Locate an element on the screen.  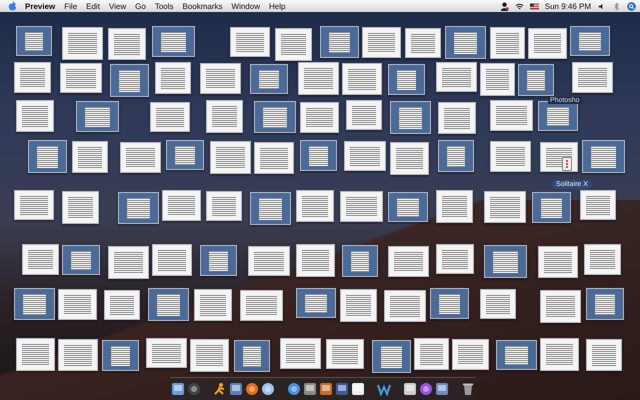
menu-item: Go is located at coordinates (140, 6).